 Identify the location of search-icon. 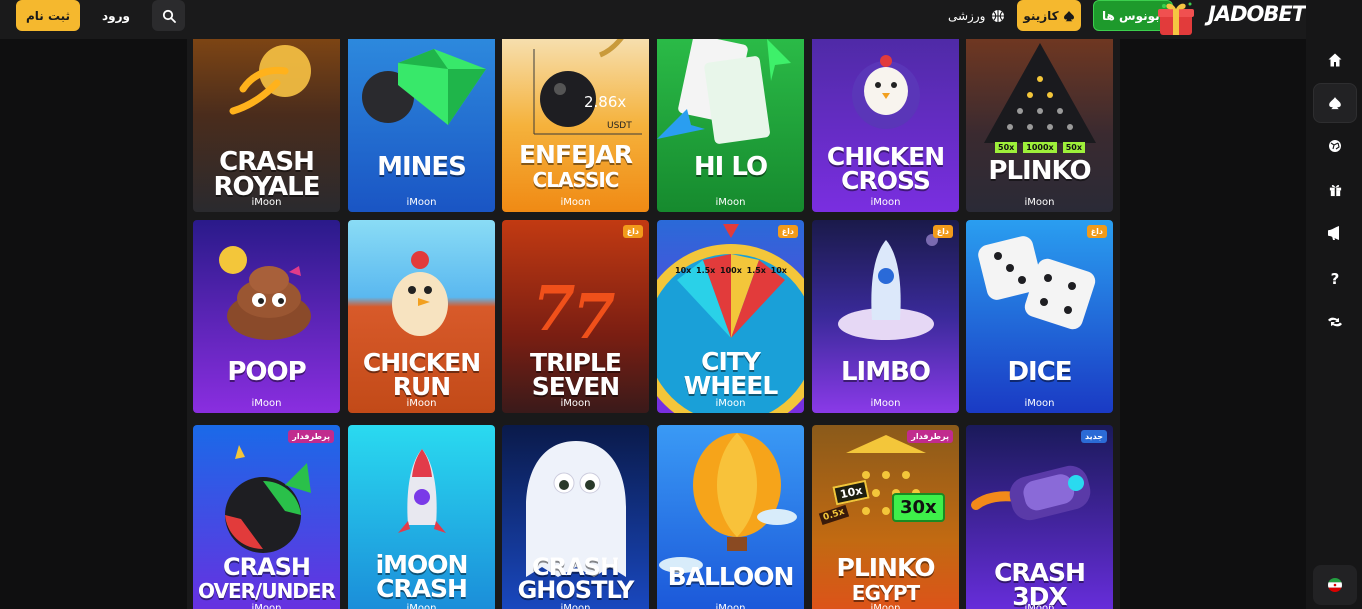
(169, 16).